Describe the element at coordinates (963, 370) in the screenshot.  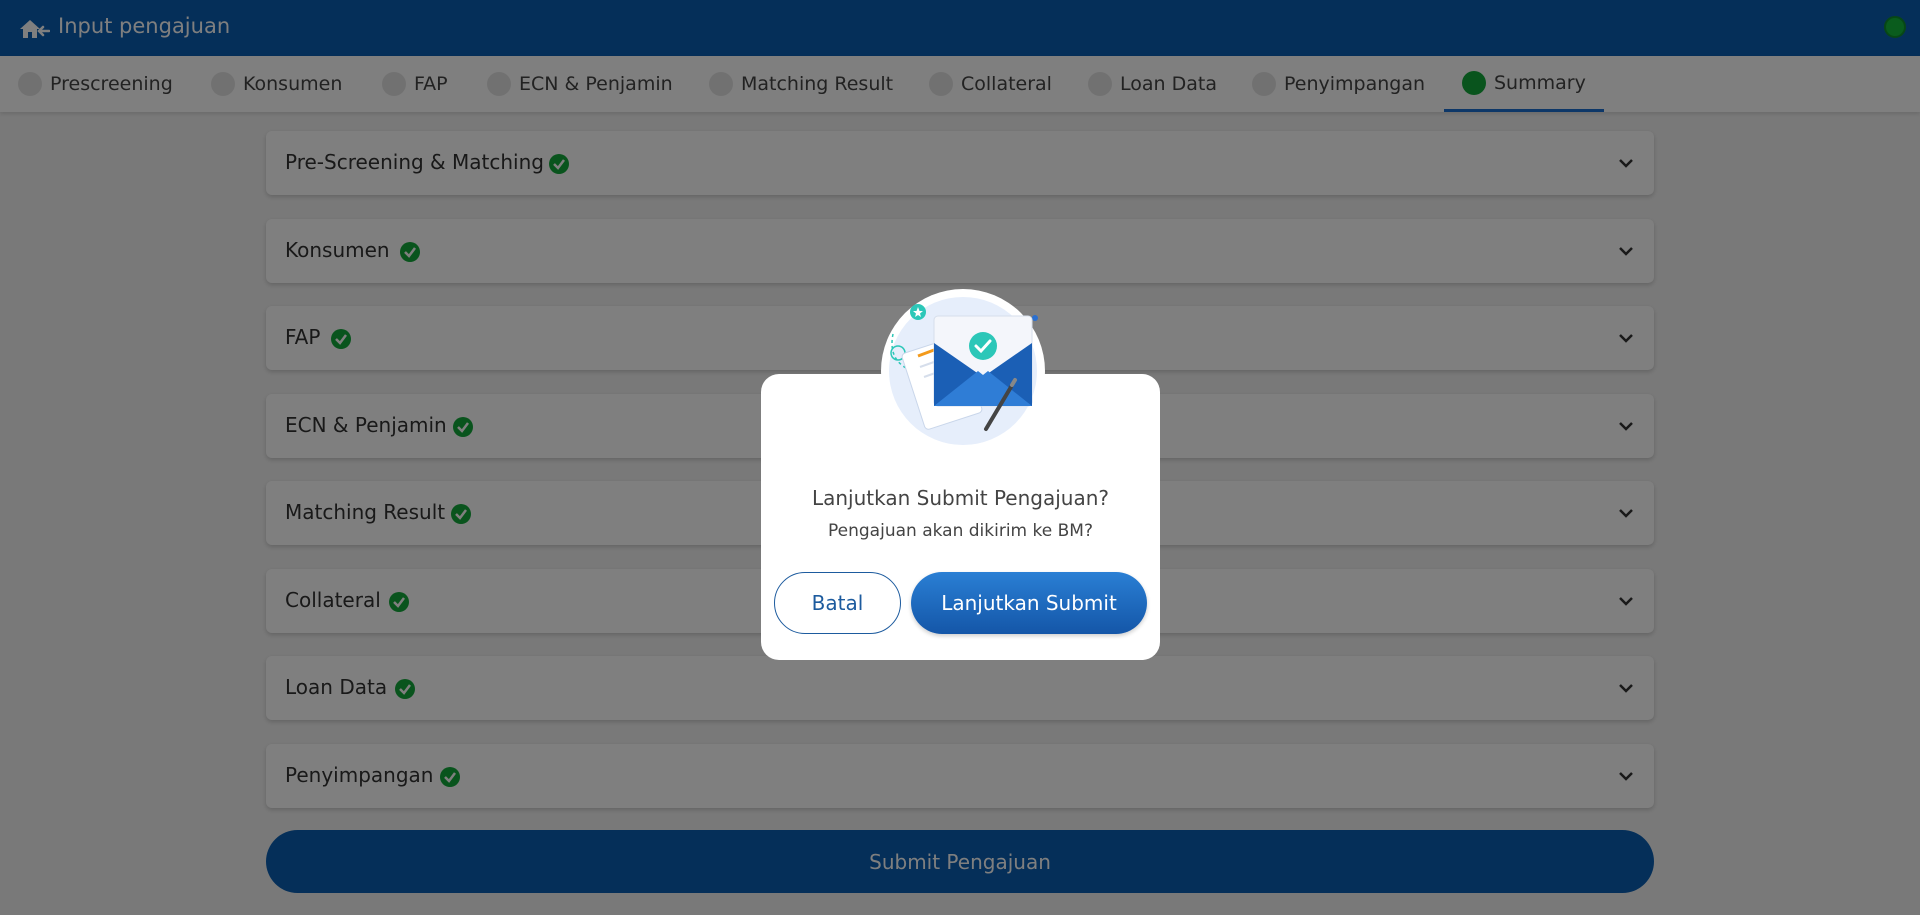
I see `envelope-check-illustration` at that location.